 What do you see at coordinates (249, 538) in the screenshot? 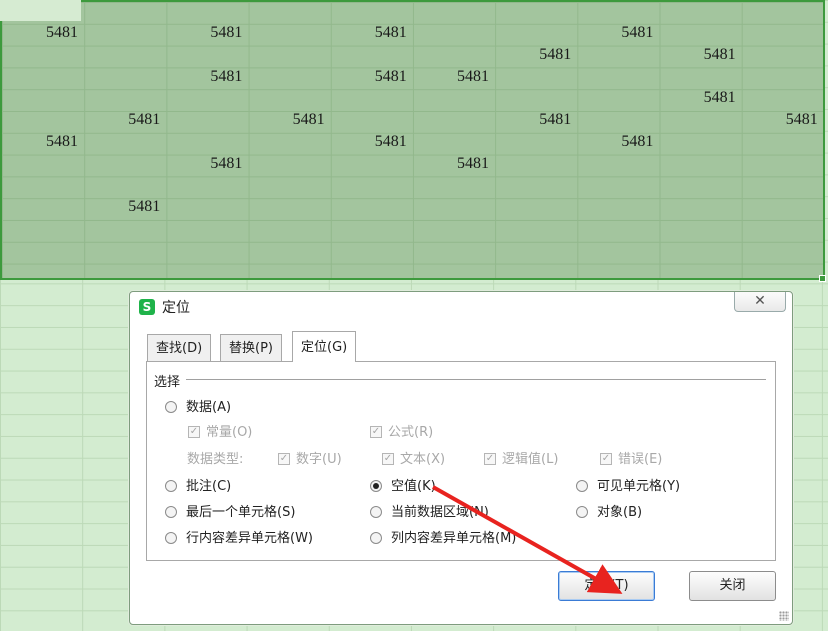
I see `option-row-differences-label: 行内容差异单元格(W)` at bounding box center [249, 538].